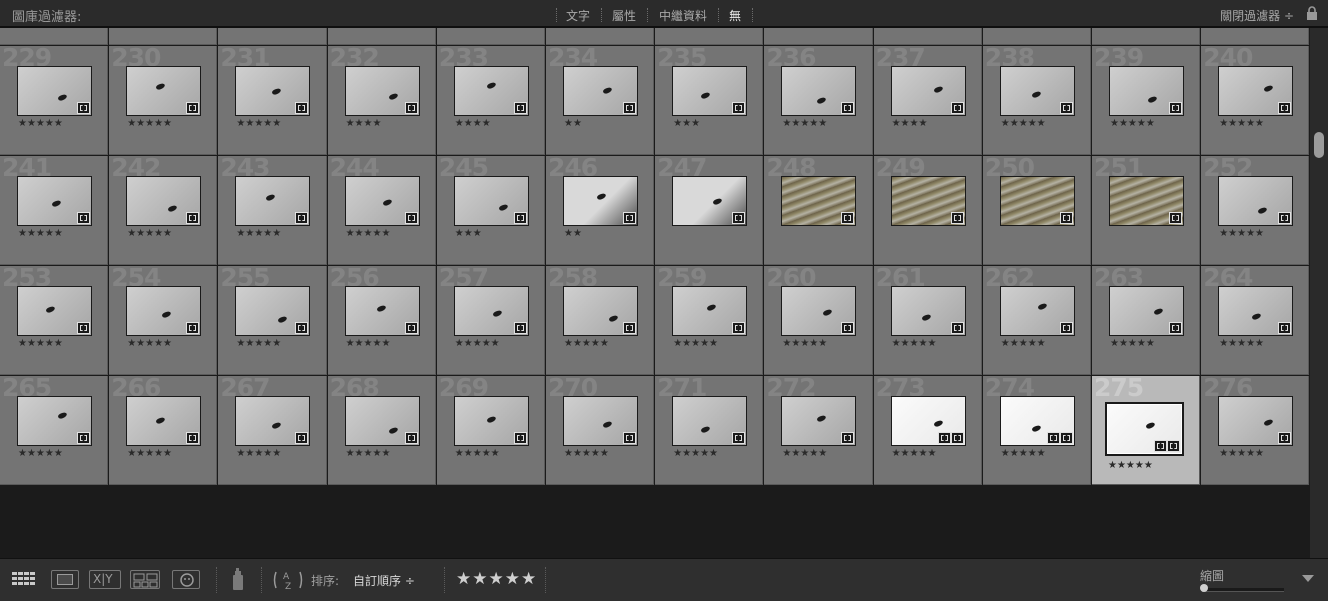  I want to click on grid-cell: 229 ★★★★★, so click(54, 100).